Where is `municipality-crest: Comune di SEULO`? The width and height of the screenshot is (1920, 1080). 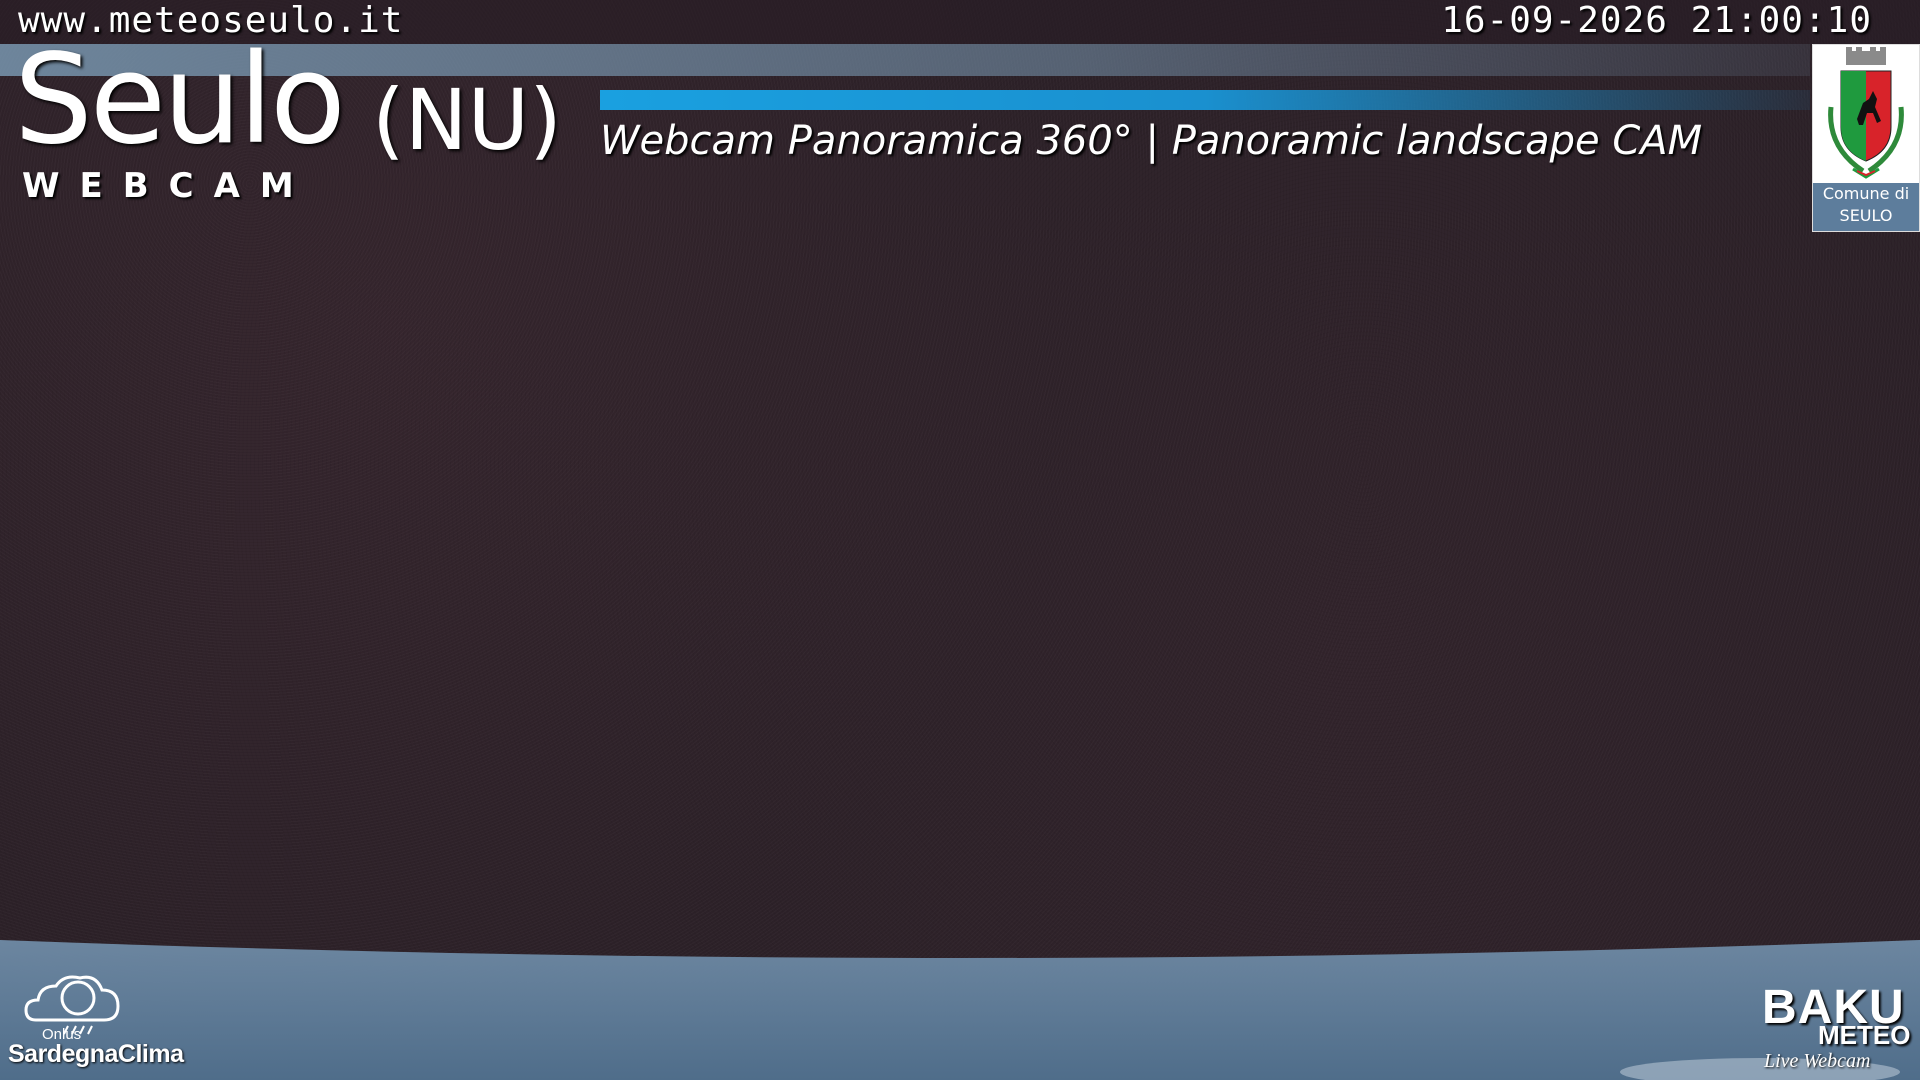
municipality-crest: Comune di SEULO is located at coordinates (1866, 138).